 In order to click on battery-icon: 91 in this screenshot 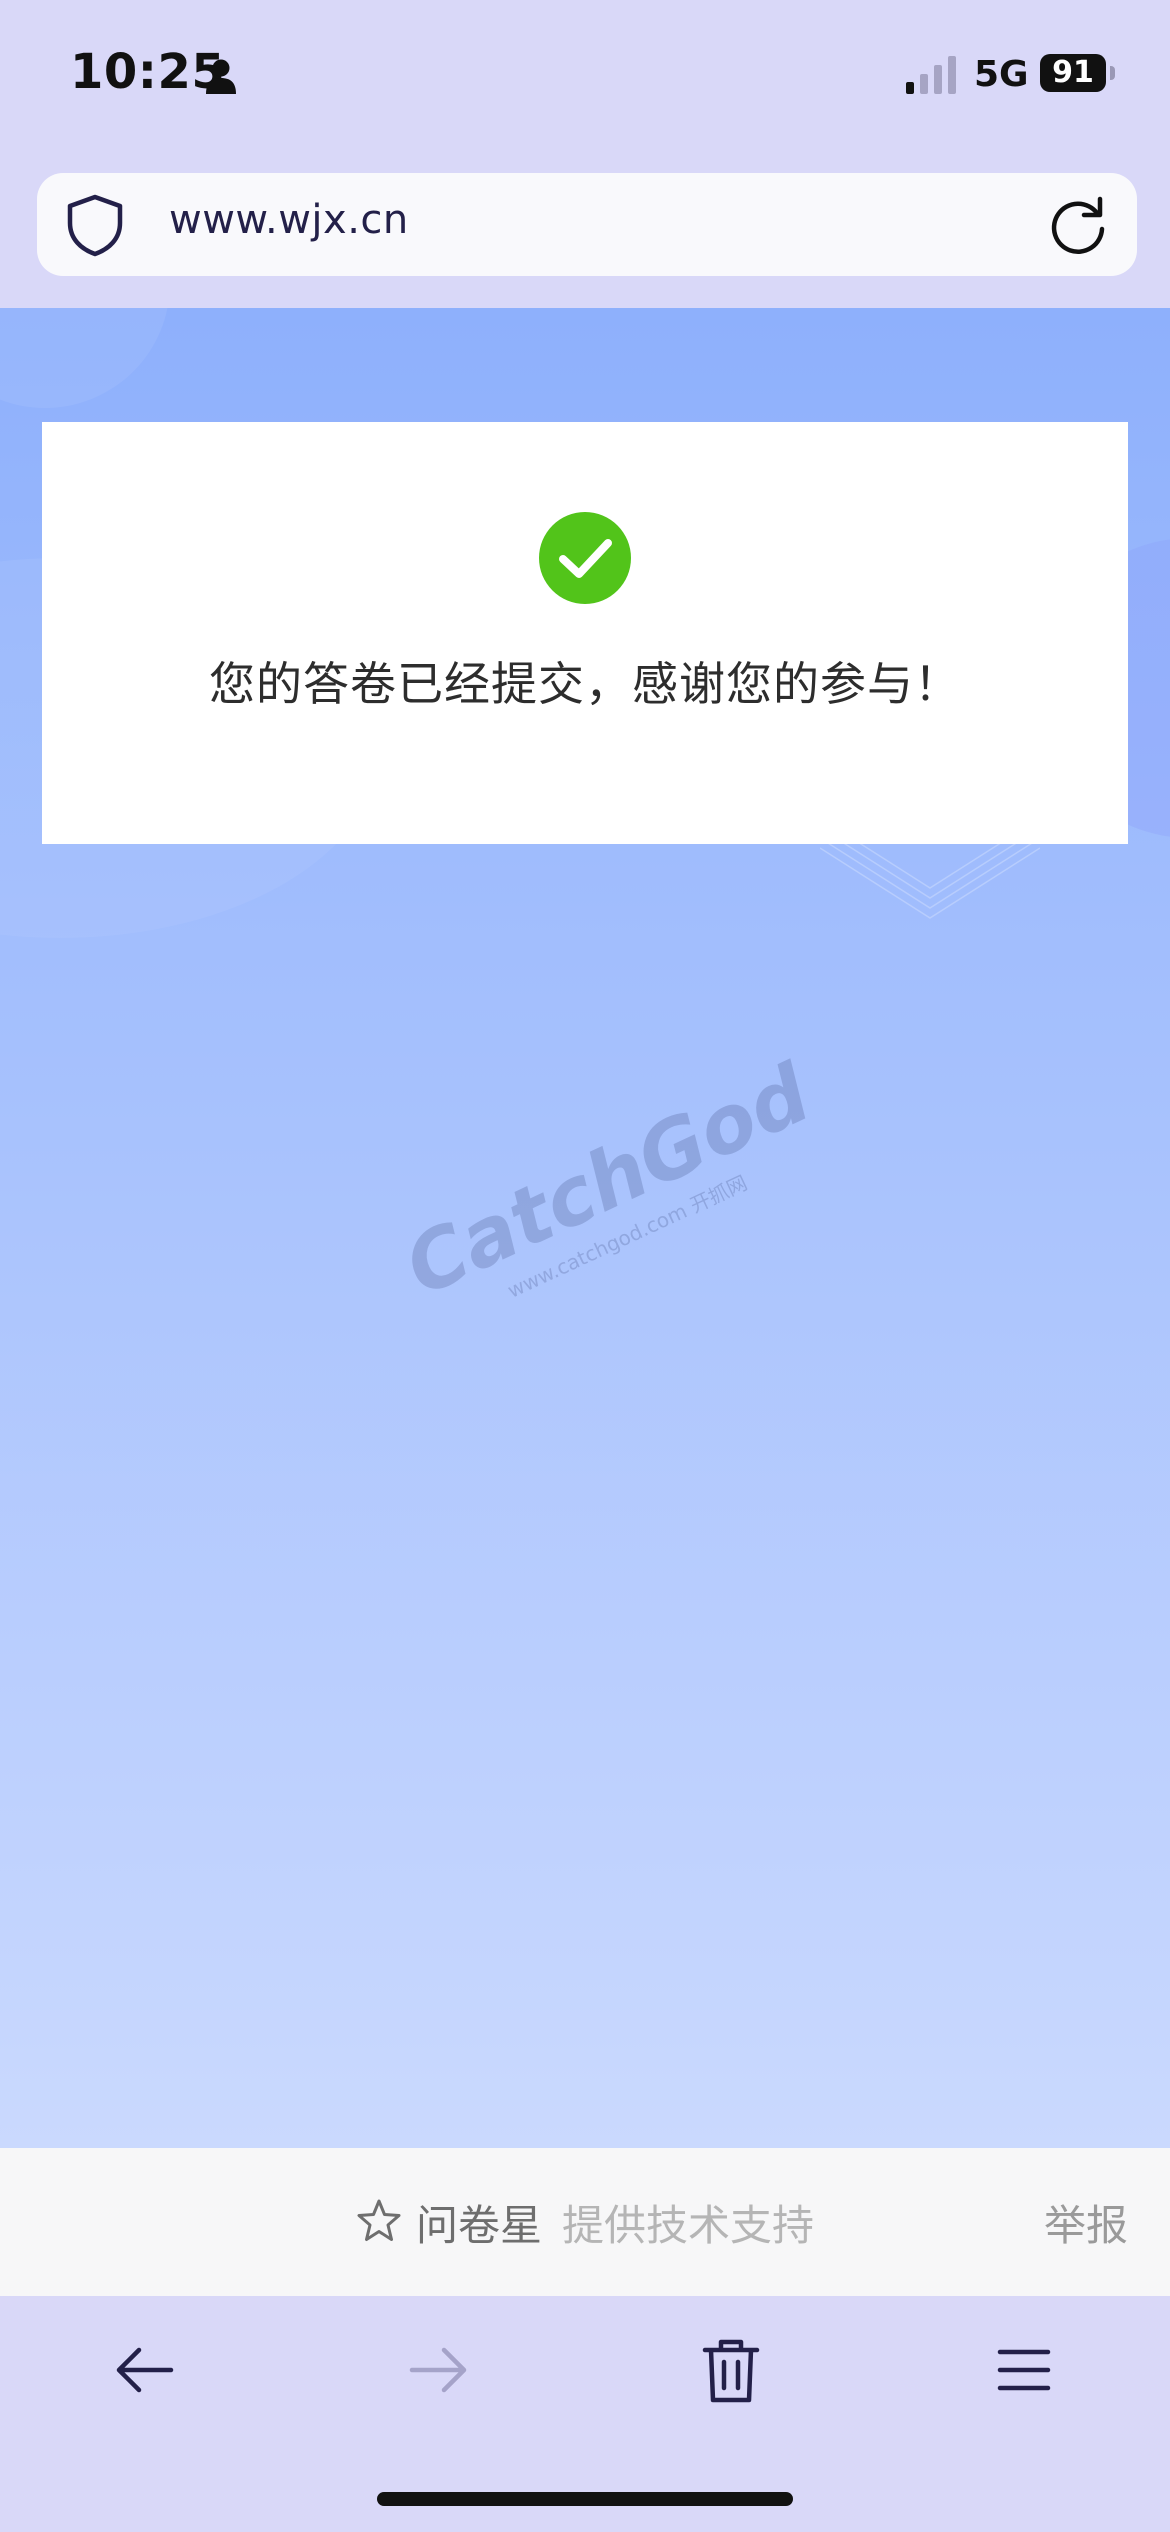, I will do `click(1073, 73)`.